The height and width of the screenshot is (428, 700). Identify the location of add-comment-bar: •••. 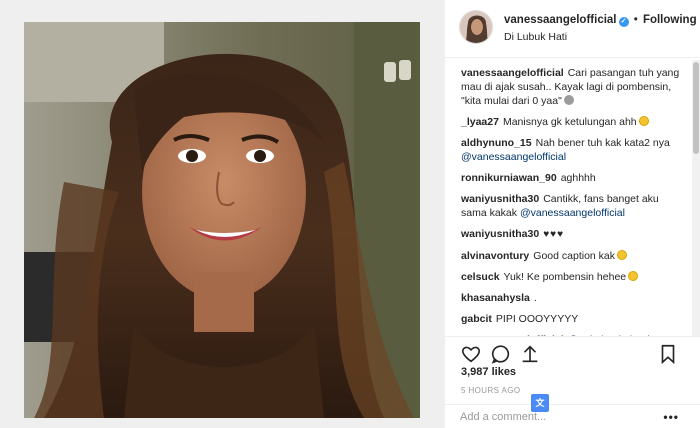
(572, 416).